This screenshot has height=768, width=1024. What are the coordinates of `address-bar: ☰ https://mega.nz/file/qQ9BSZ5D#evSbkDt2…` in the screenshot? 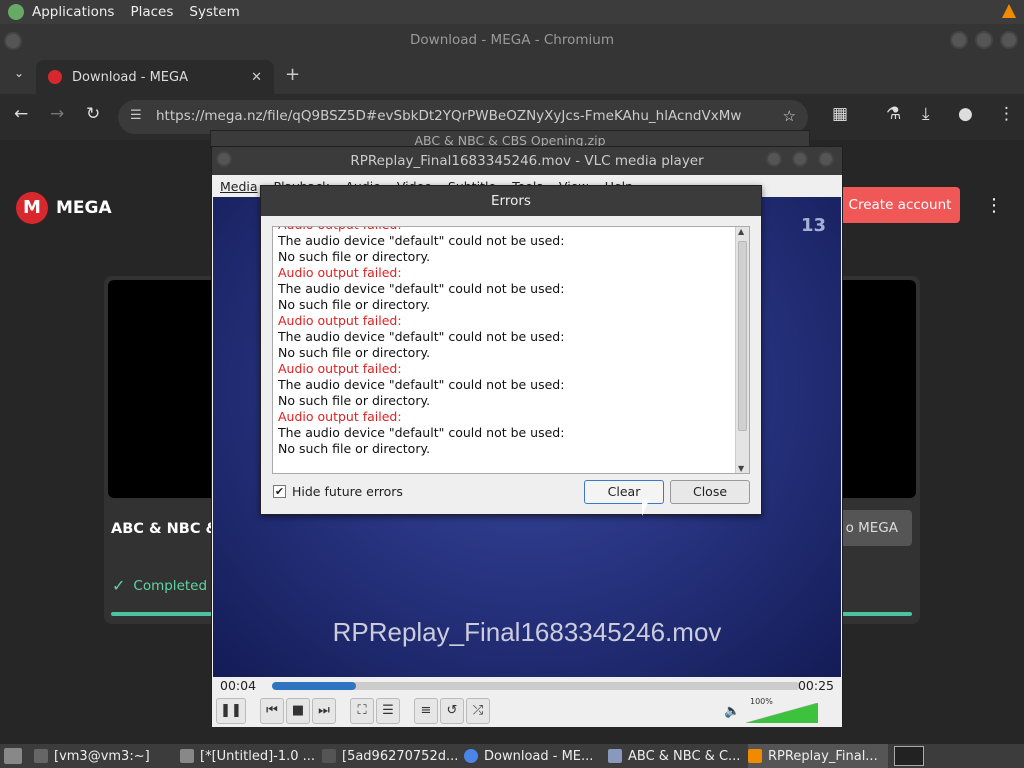 It's located at (463, 117).